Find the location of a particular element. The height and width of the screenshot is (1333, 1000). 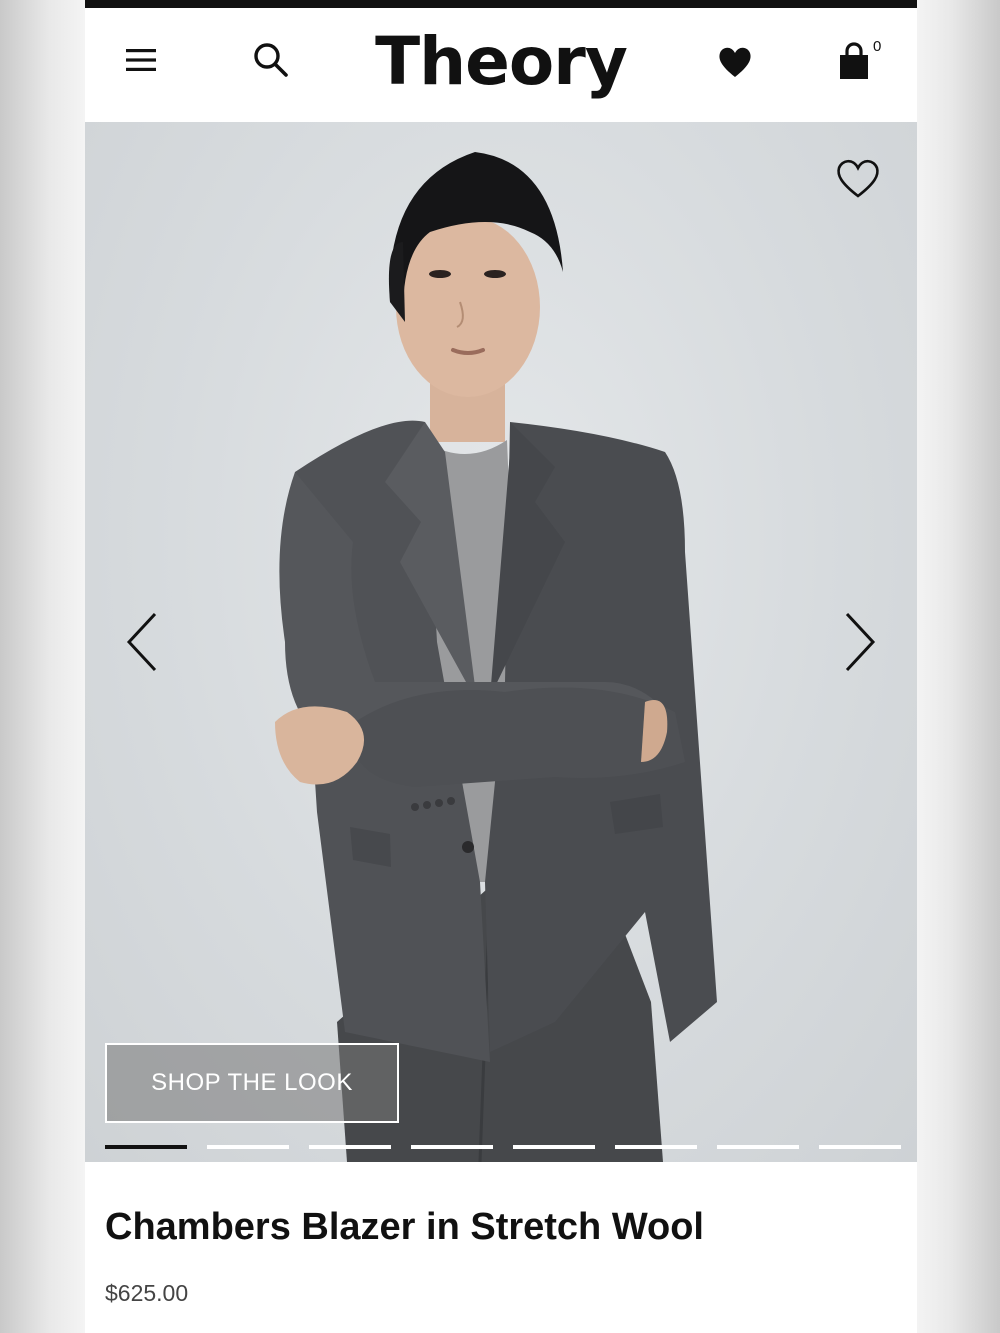

cart-button: 0 is located at coordinates (861, 60).